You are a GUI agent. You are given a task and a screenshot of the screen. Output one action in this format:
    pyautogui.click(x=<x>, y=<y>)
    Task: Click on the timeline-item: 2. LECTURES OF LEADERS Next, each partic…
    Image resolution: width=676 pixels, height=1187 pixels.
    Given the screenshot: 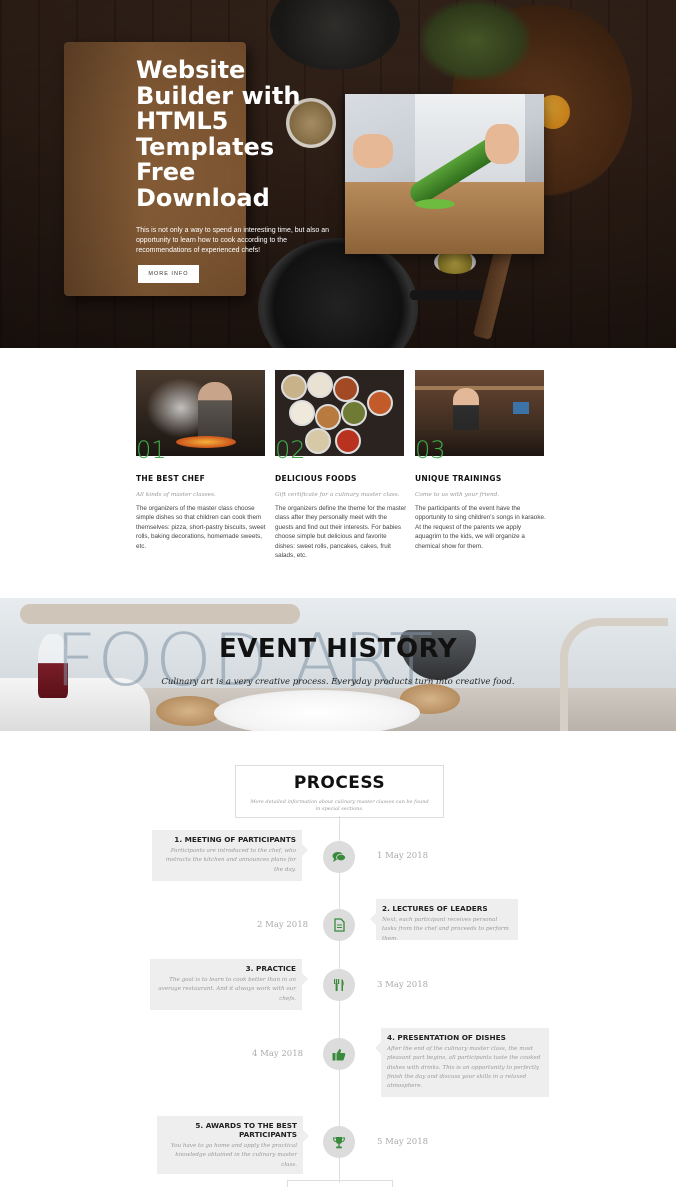 What is the action you would take?
    pyautogui.click(x=444, y=920)
    